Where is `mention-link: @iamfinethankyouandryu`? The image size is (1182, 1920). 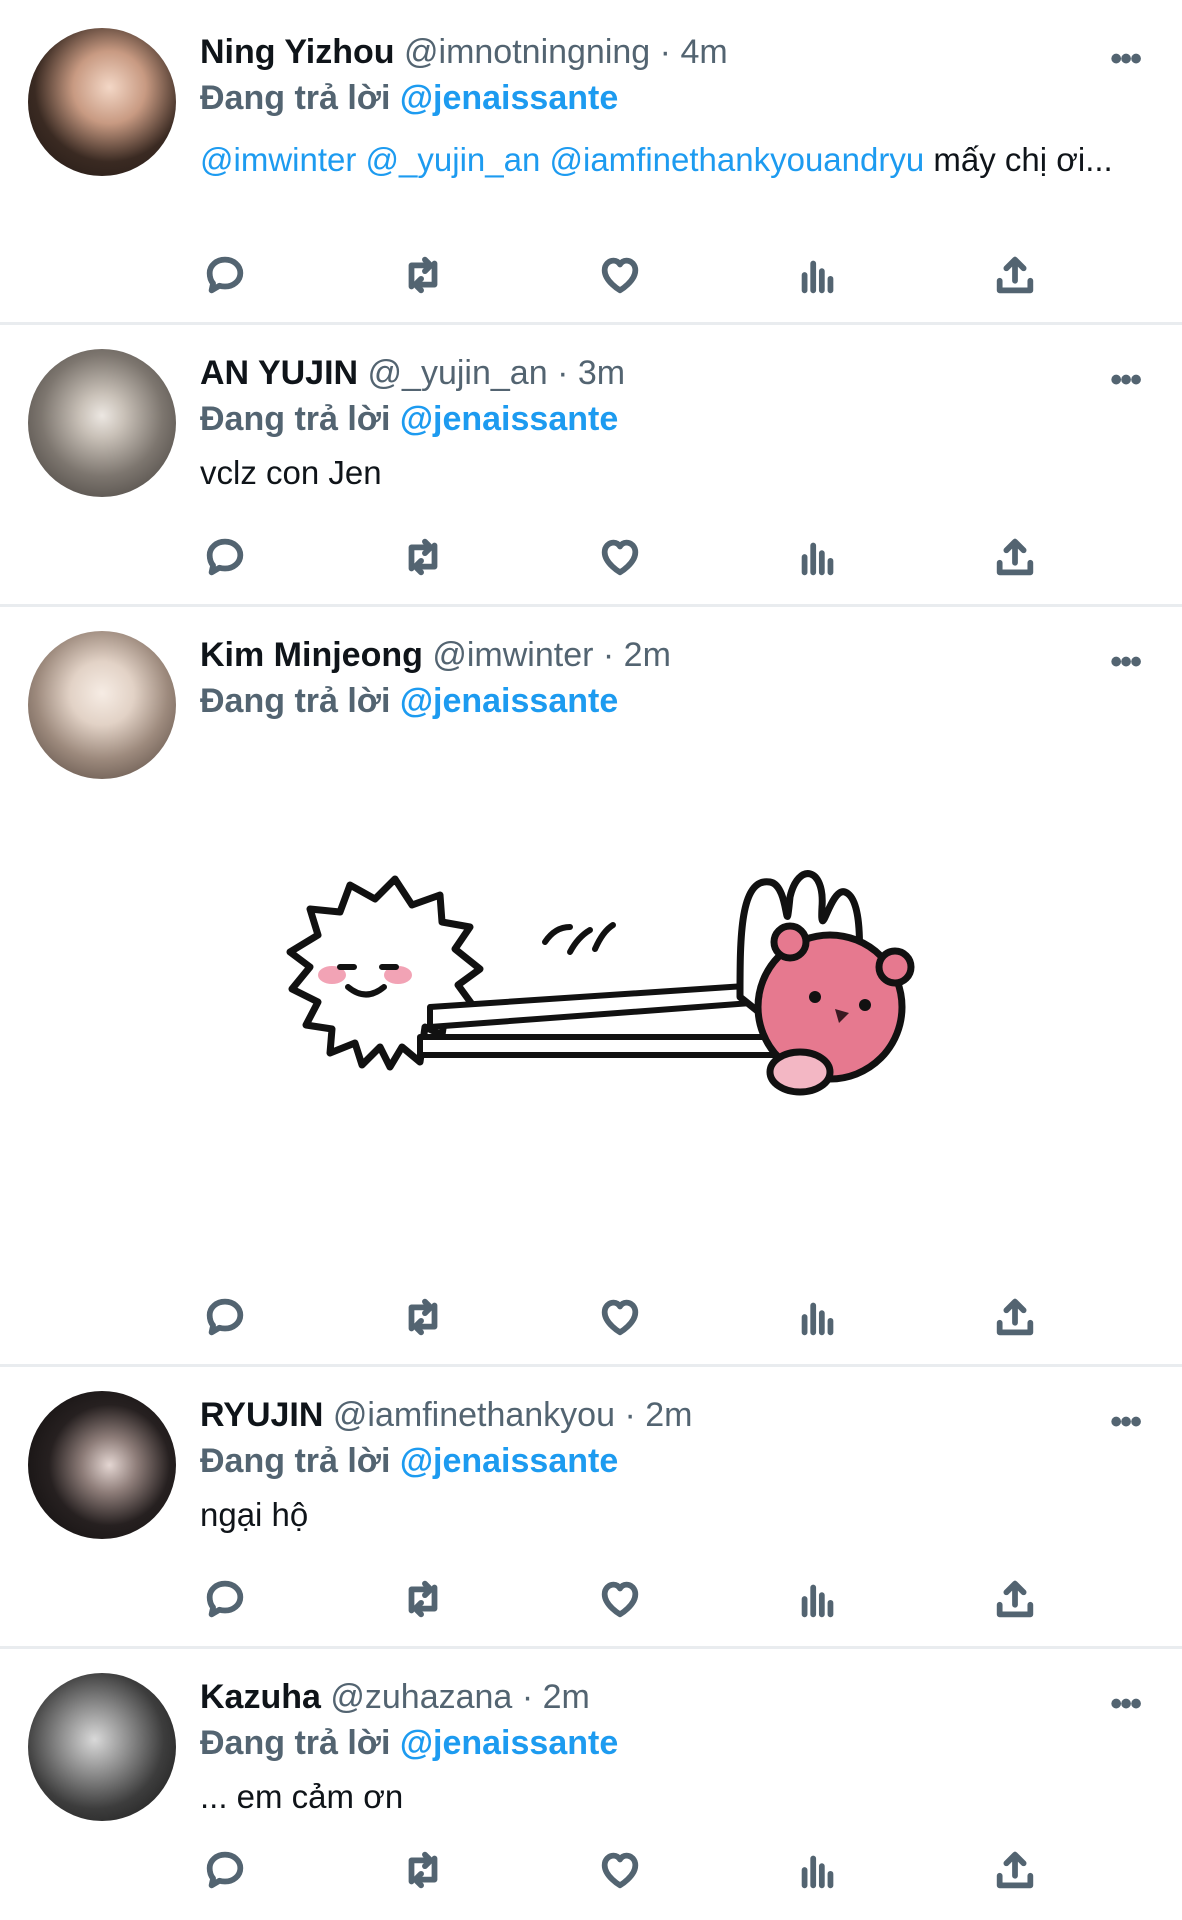 mention-link: @iamfinethankyouandryu is located at coordinates (736, 159).